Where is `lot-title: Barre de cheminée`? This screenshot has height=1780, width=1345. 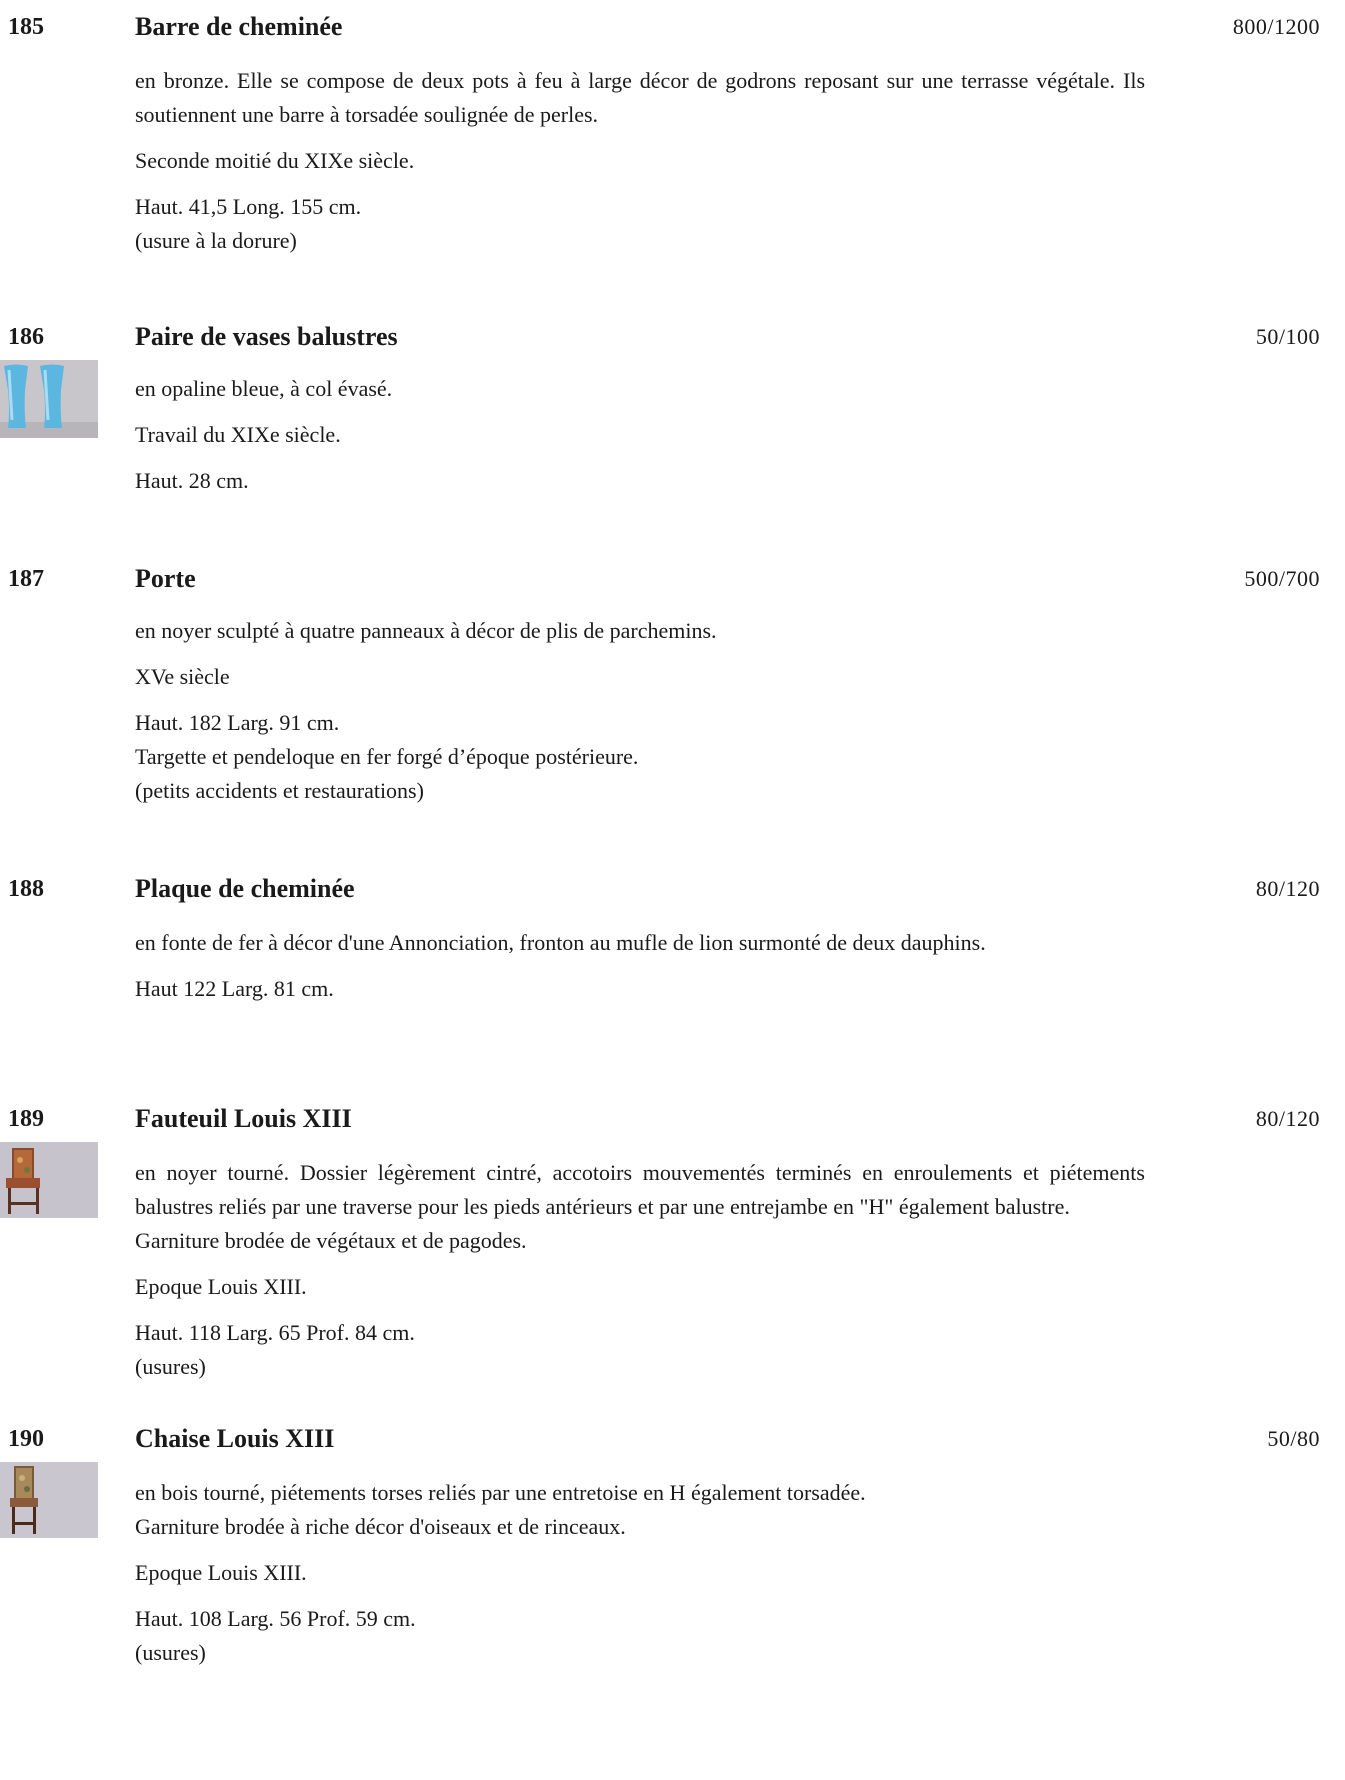 lot-title: Barre de cheminée is located at coordinates (239, 26).